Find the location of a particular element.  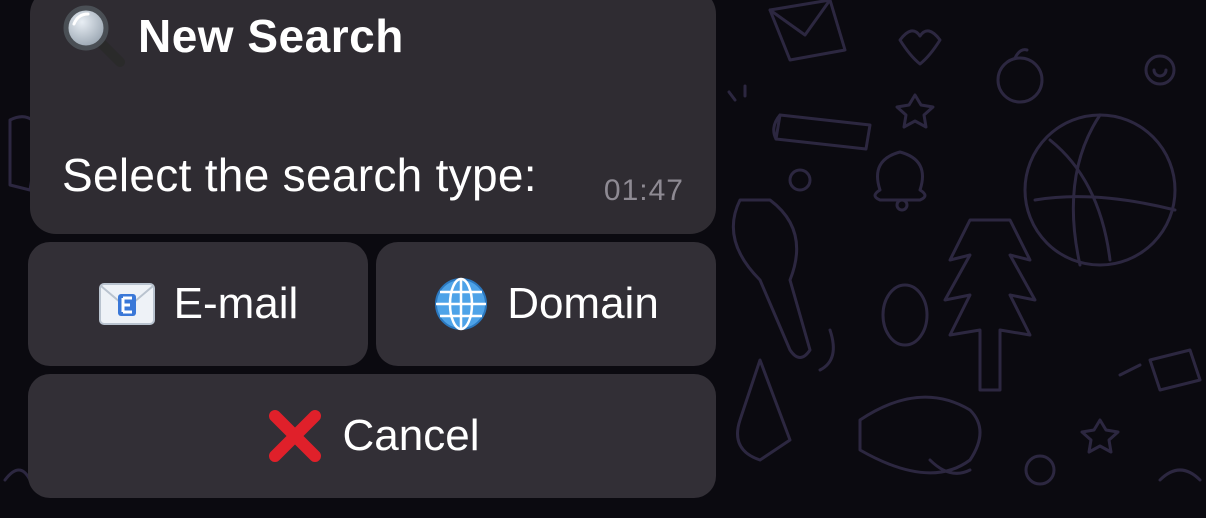

cancel-button: Cancel is located at coordinates (372, 436).